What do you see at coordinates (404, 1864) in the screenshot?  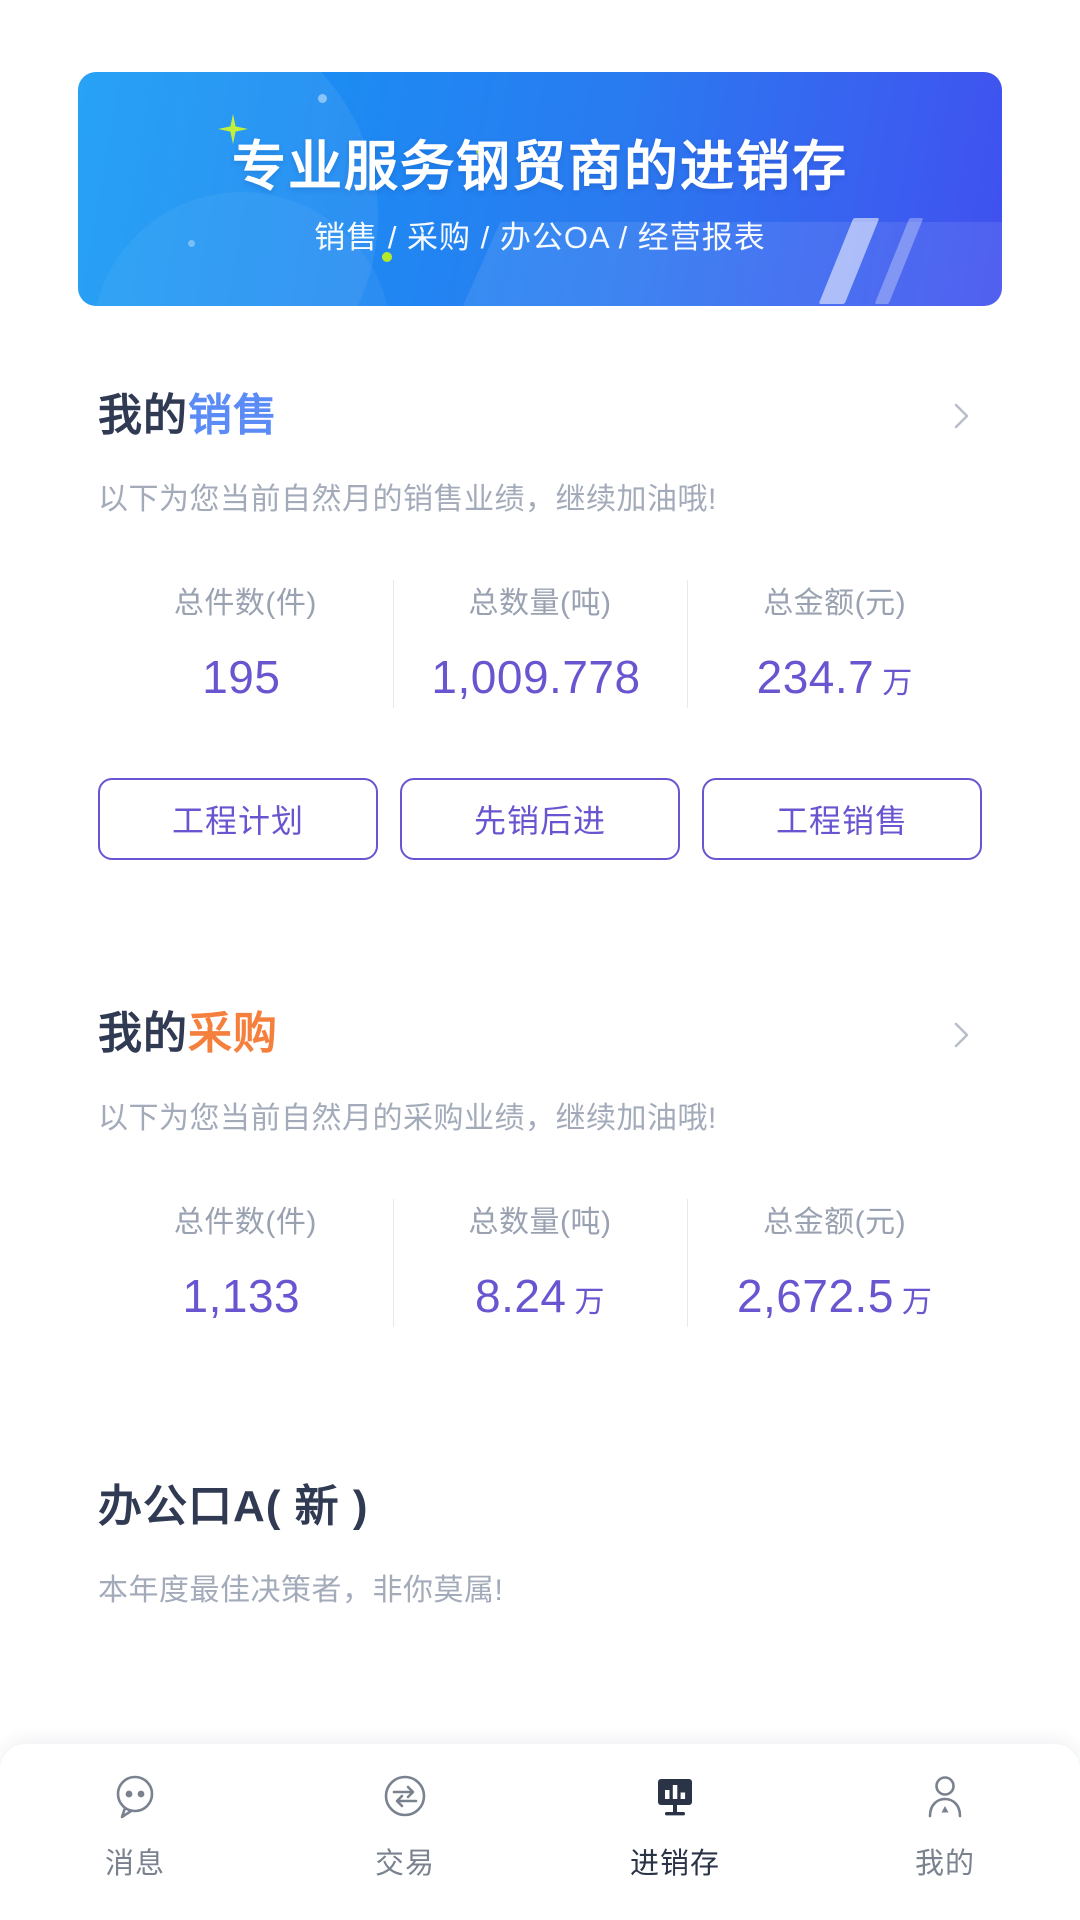 I see `tab-label: 交易` at bounding box center [404, 1864].